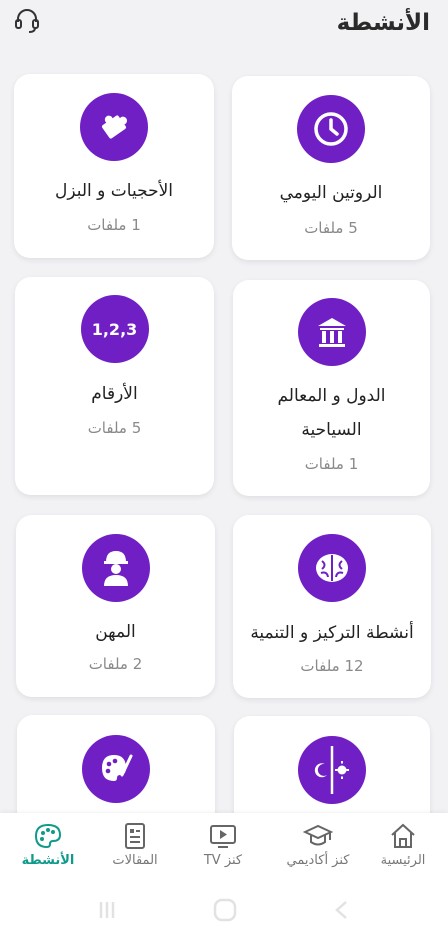 Image resolution: width=448 pixels, height=931 pixels. What do you see at coordinates (403, 835) in the screenshot?
I see `home-icon` at bounding box center [403, 835].